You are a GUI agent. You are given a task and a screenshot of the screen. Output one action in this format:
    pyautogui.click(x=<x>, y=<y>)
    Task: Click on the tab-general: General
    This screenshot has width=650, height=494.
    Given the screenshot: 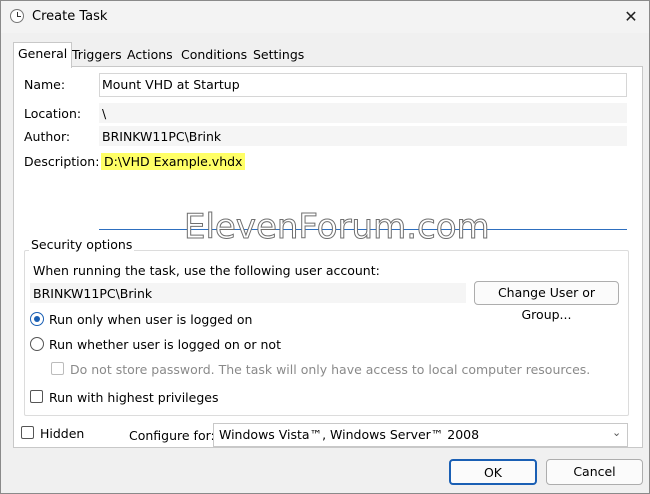 What is the action you would take?
    pyautogui.click(x=43, y=55)
    